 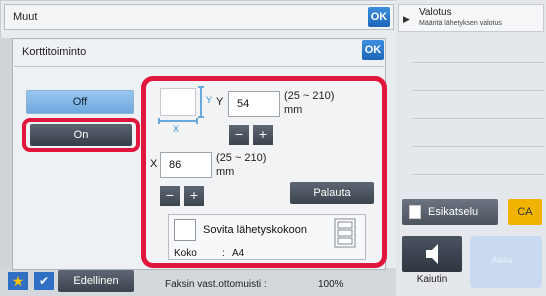 I want to click on preview-button: Esikatselu, so click(x=450, y=212).